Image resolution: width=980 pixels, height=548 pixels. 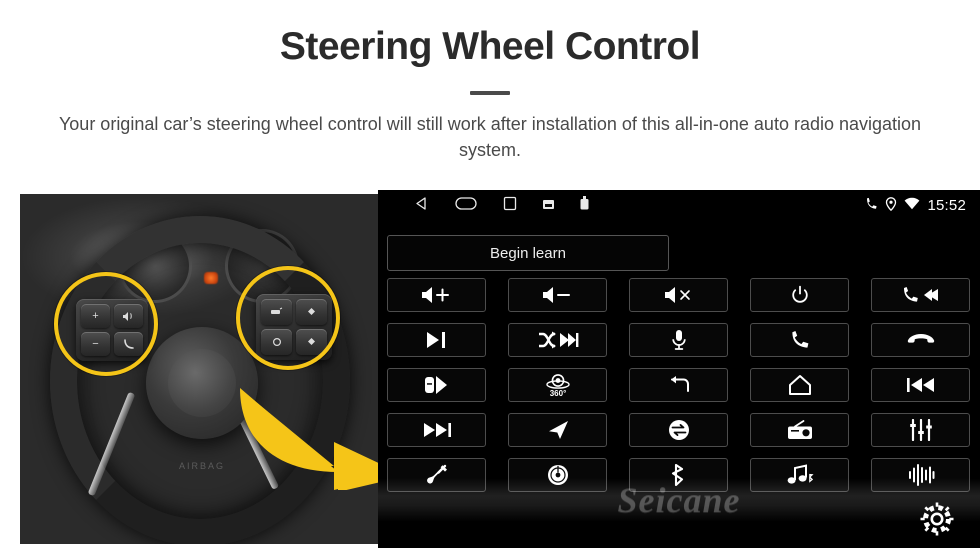 What do you see at coordinates (490, 92) in the screenshot?
I see `title-divider` at bounding box center [490, 92].